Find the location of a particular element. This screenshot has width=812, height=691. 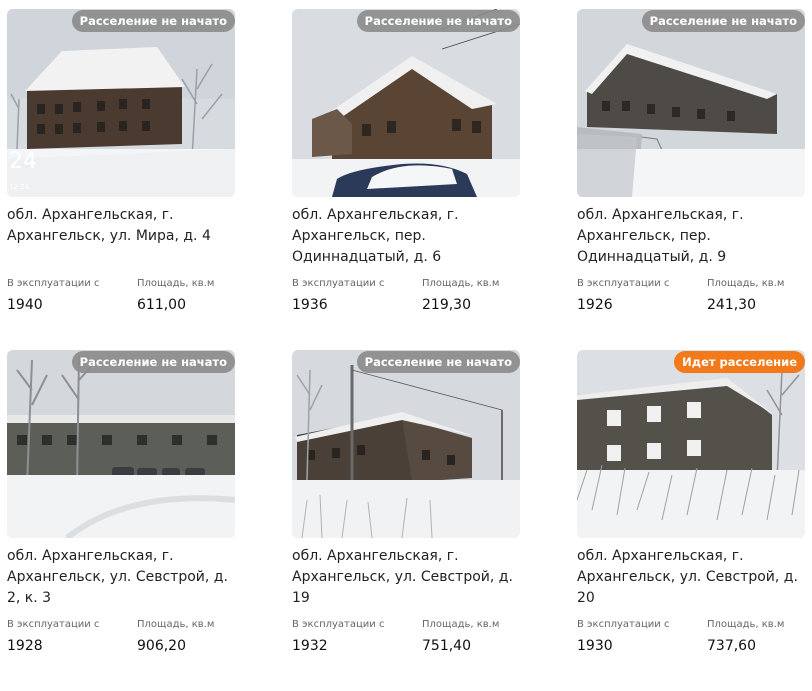

year-value: 1928 is located at coordinates (25, 646).